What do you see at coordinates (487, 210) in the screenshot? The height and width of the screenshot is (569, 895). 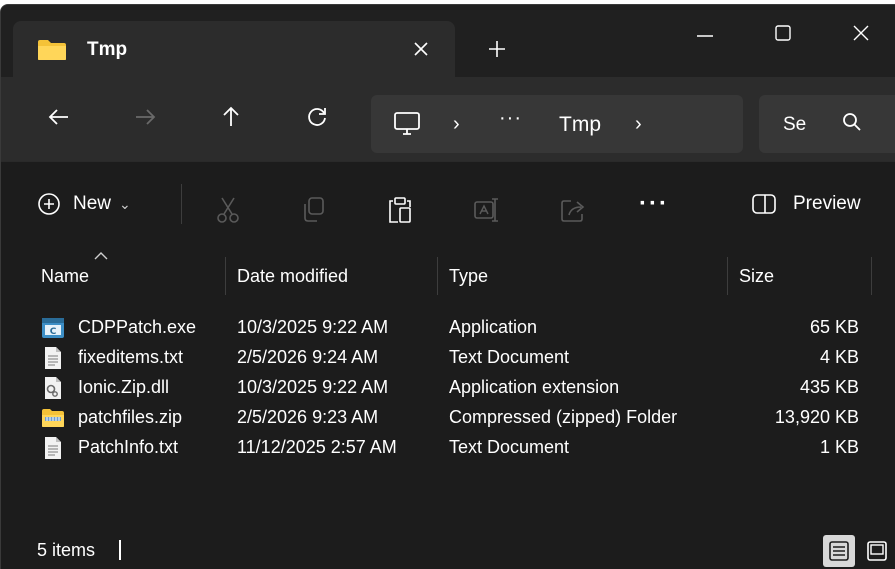 I see `rename-icon` at bounding box center [487, 210].